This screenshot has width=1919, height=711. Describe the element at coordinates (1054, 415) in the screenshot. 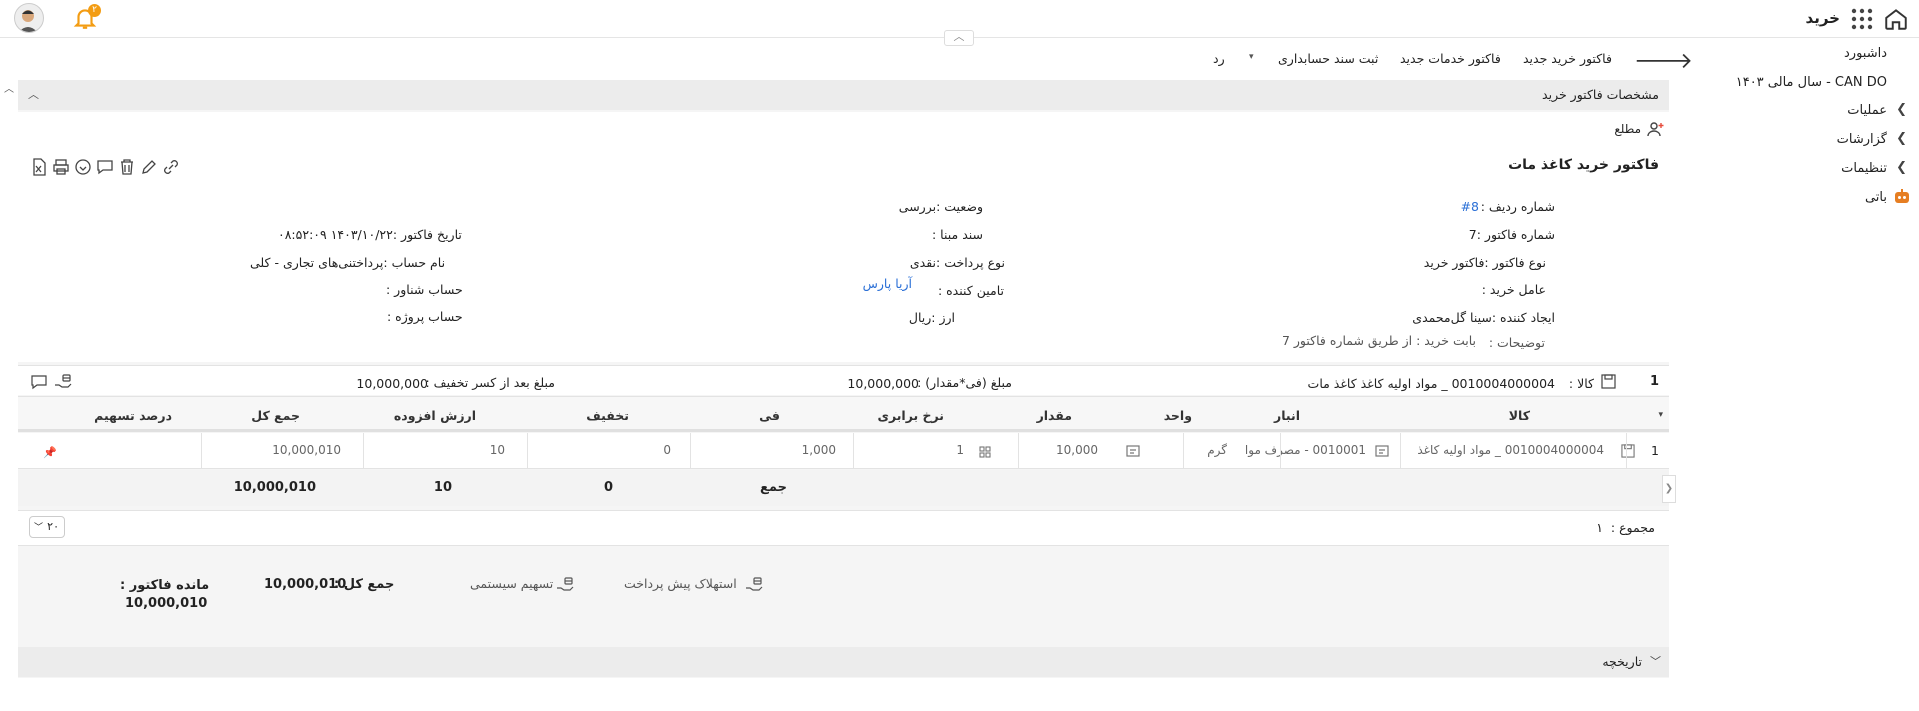

I see `col-quantity: مقدار` at that location.